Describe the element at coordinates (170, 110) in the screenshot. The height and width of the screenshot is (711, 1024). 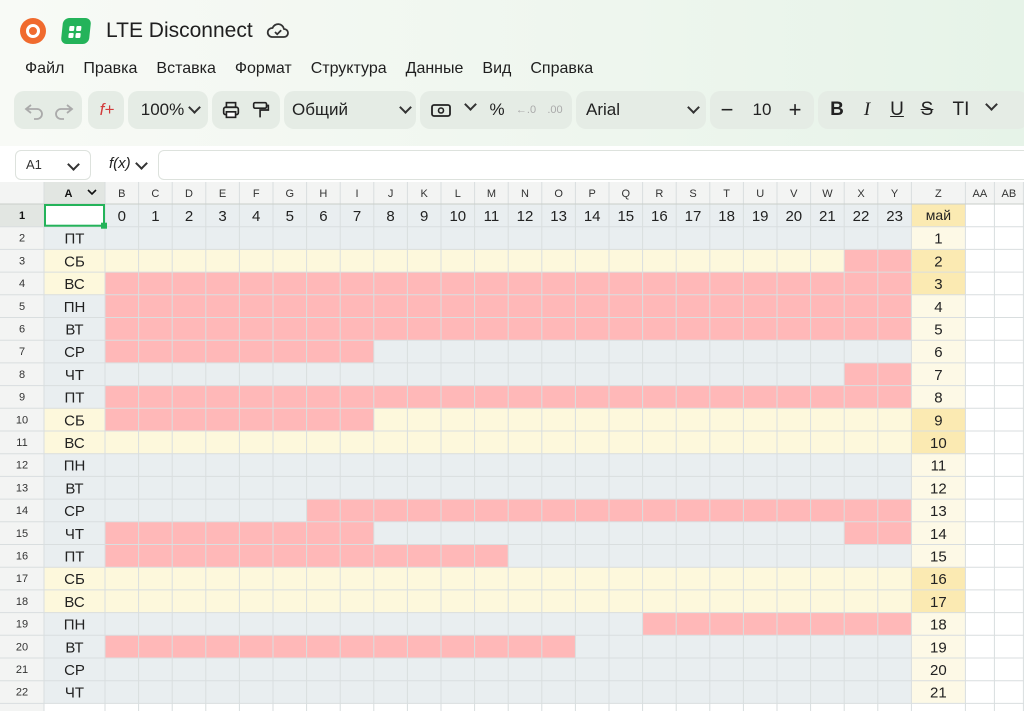
I see `zoom-select: 100%` at that location.